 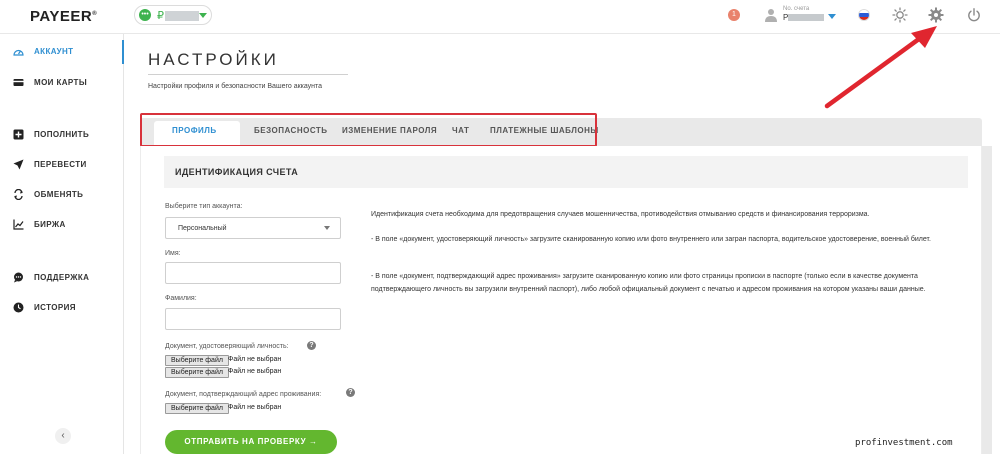 What do you see at coordinates (18, 82) in the screenshot?
I see `card-icon` at bounding box center [18, 82].